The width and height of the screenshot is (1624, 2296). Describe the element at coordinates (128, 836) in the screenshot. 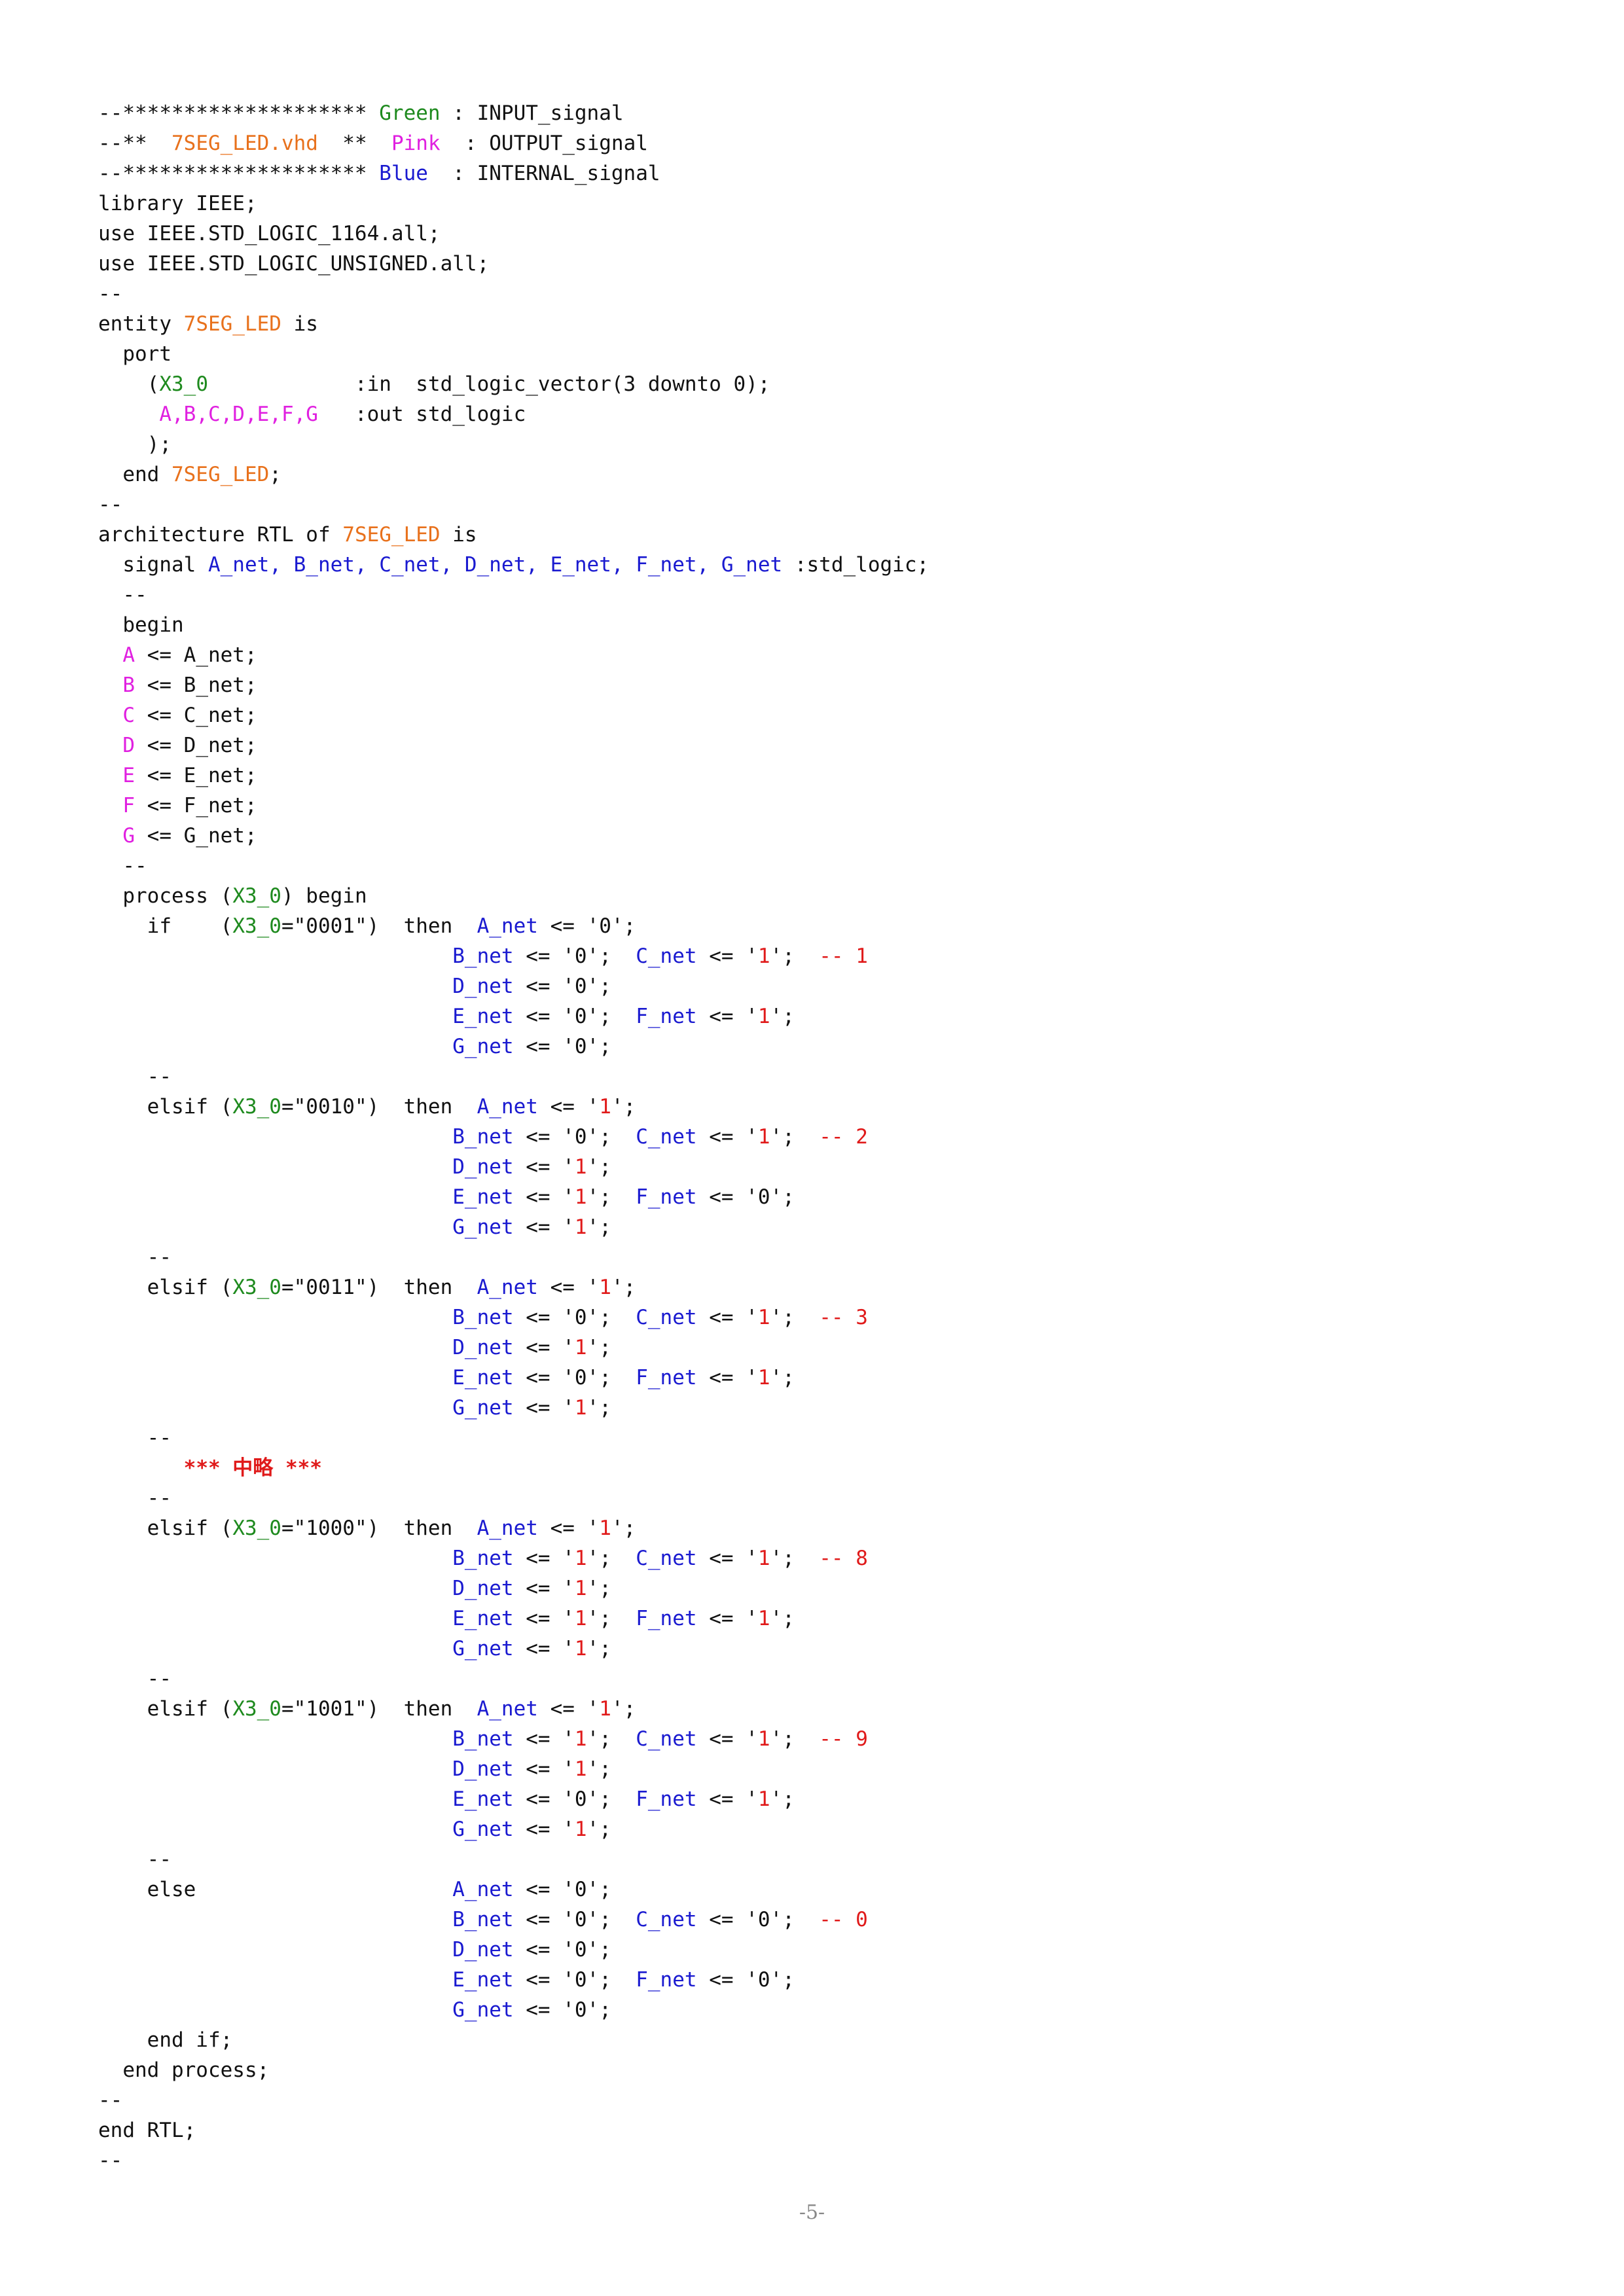

I see `code-token: G` at that location.